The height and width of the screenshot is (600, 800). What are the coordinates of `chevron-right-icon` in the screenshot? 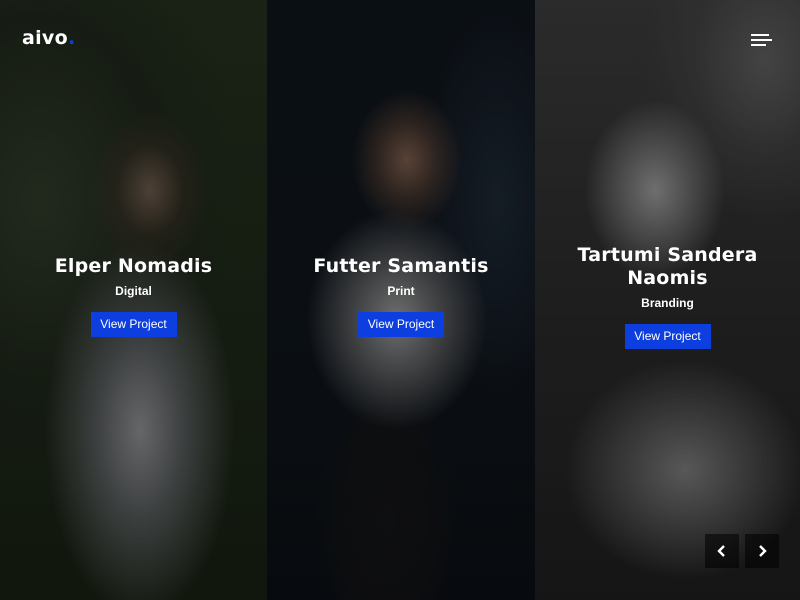 It's located at (763, 551).